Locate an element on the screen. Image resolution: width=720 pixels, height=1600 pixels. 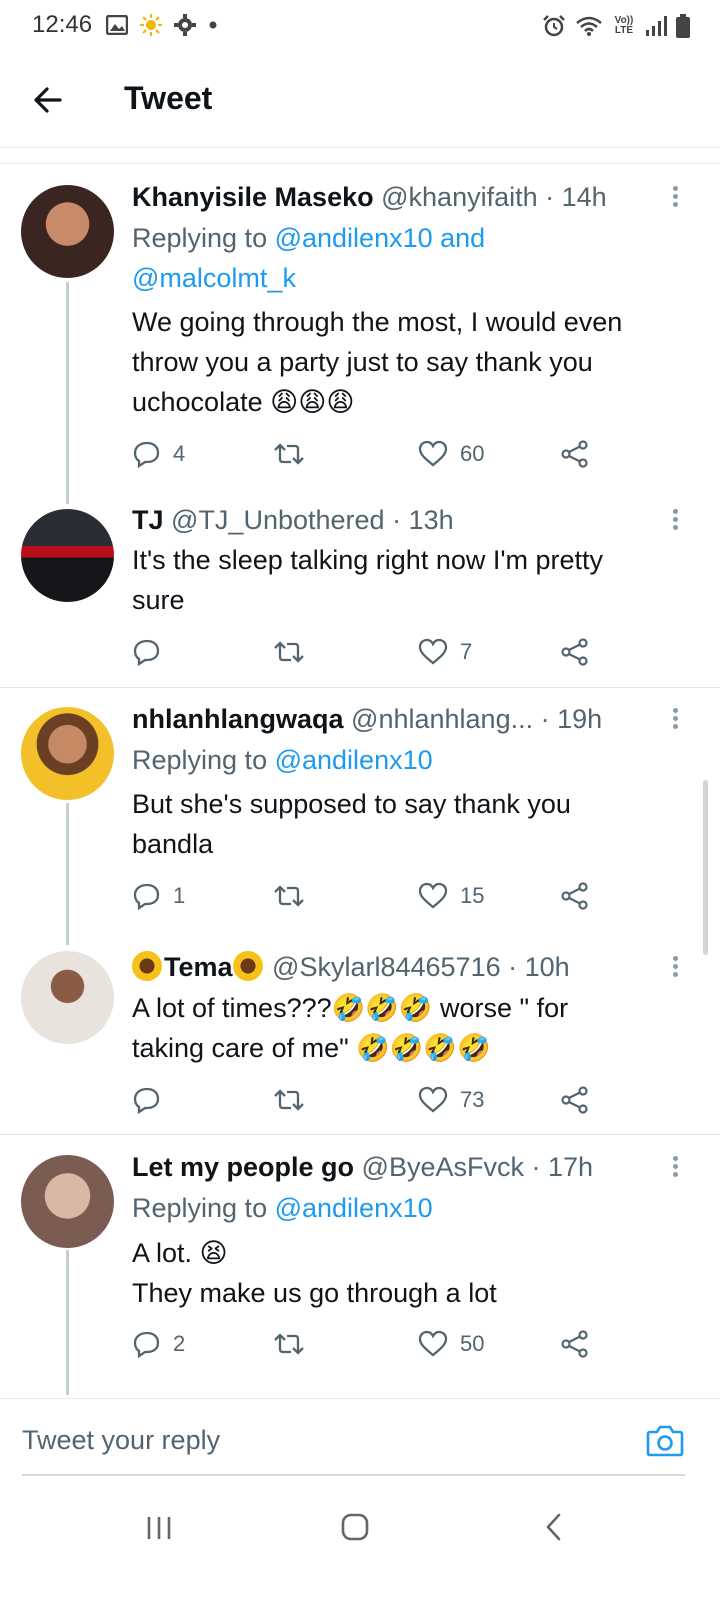
reply-button: 4 is located at coordinates (159, 454).